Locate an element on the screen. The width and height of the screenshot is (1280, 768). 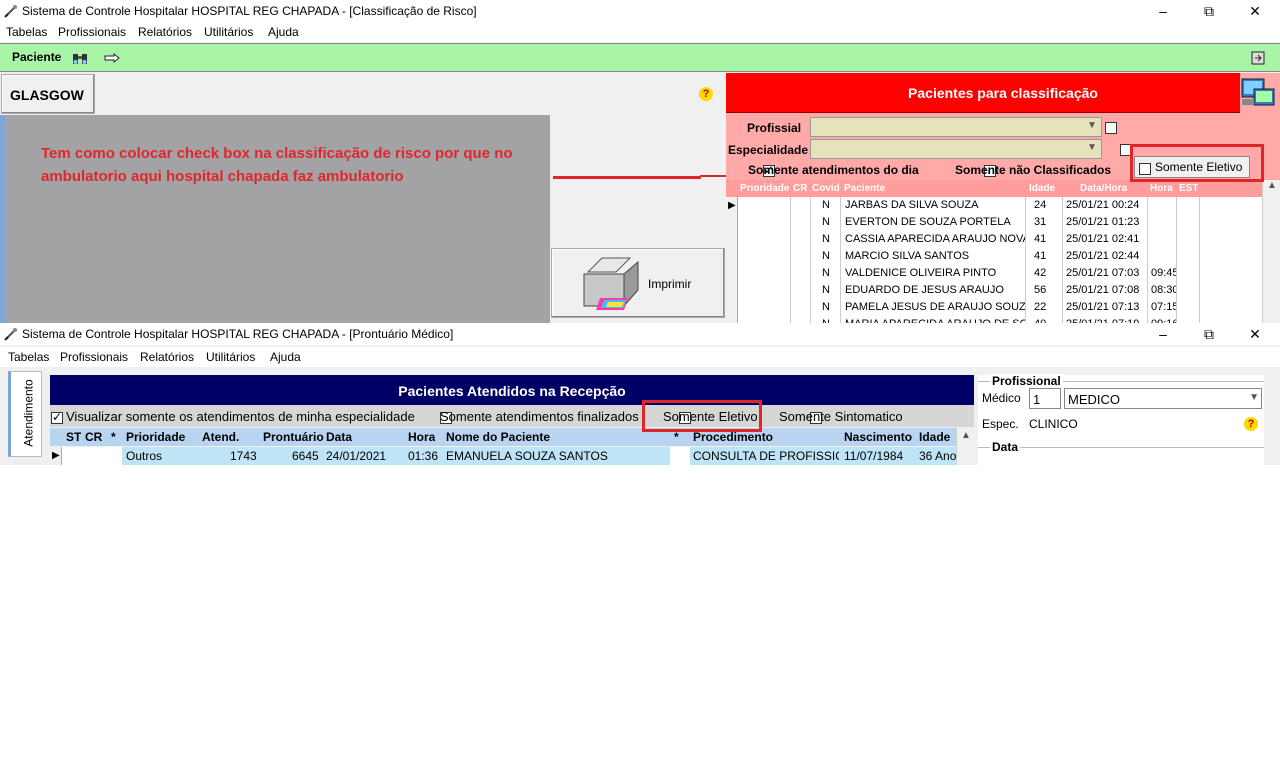
computer-network-icon is located at coordinates (1258, 93).